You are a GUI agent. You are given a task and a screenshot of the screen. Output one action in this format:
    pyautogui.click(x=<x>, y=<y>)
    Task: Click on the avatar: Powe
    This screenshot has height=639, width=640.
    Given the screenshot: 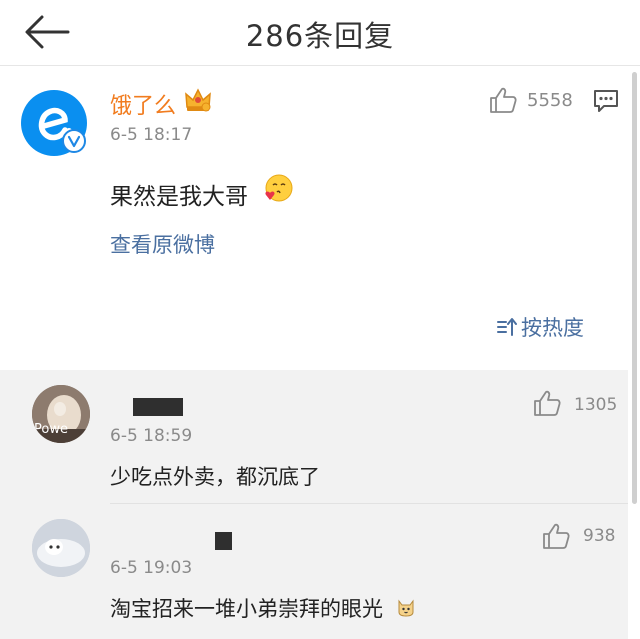 What is the action you would take?
    pyautogui.click(x=61, y=414)
    